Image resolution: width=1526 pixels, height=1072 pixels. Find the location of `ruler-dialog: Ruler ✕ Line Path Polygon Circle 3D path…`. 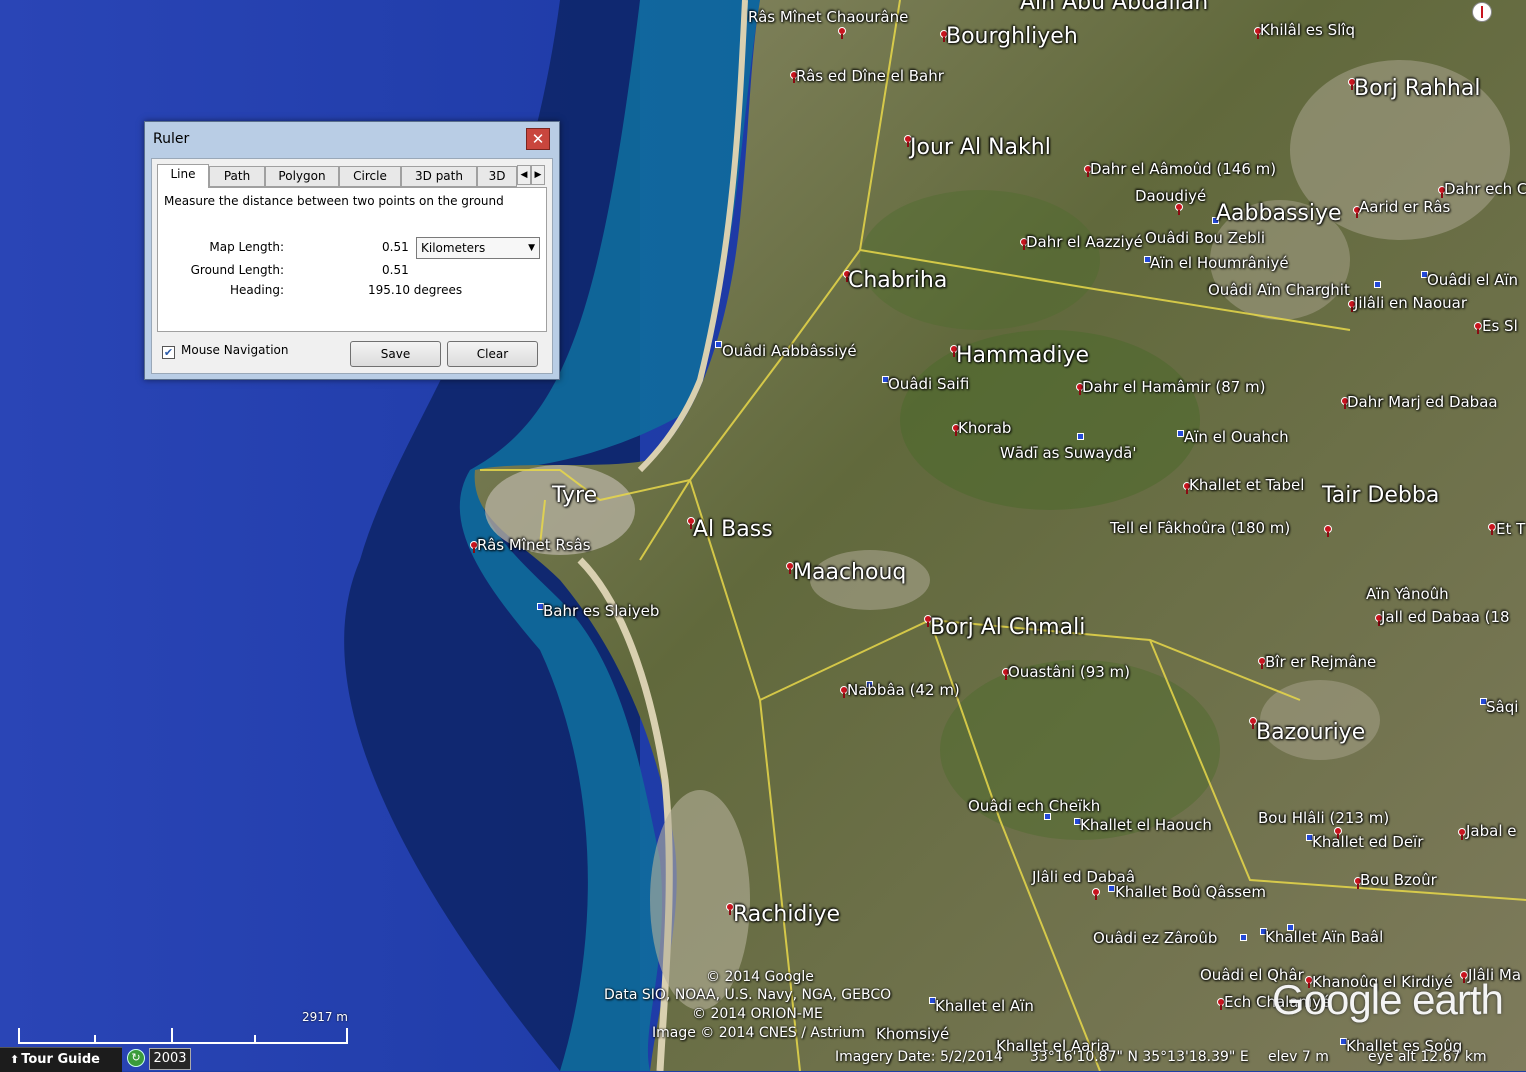

ruler-dialog: Ruler ✕ Line Path Polygon Circle 3D path… is located at coordinates (352, 250).